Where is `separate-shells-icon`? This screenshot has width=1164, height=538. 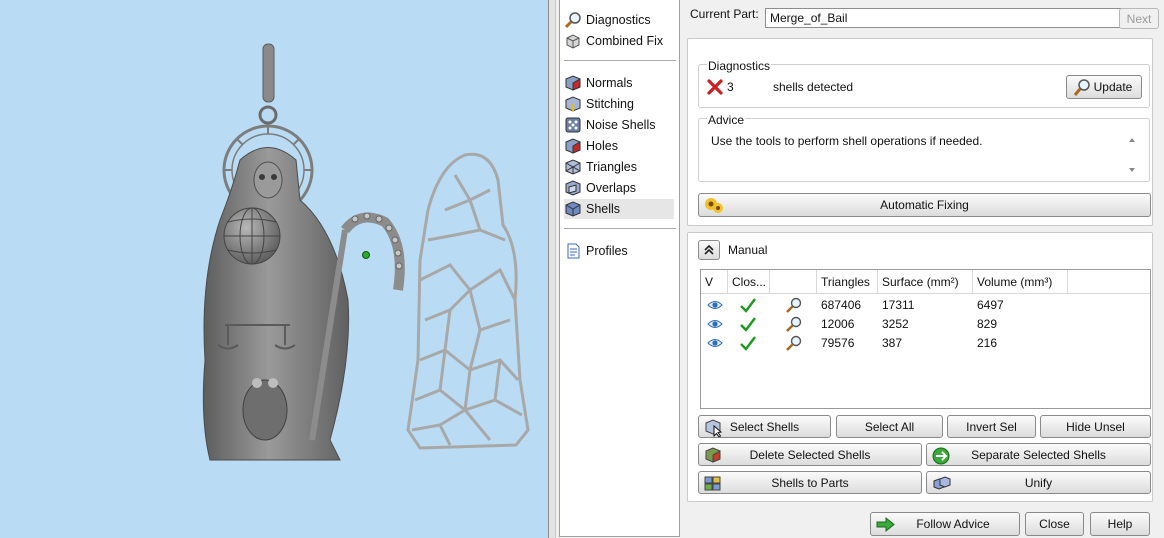
separate-shells-icon is located at coordinates (941, 456).